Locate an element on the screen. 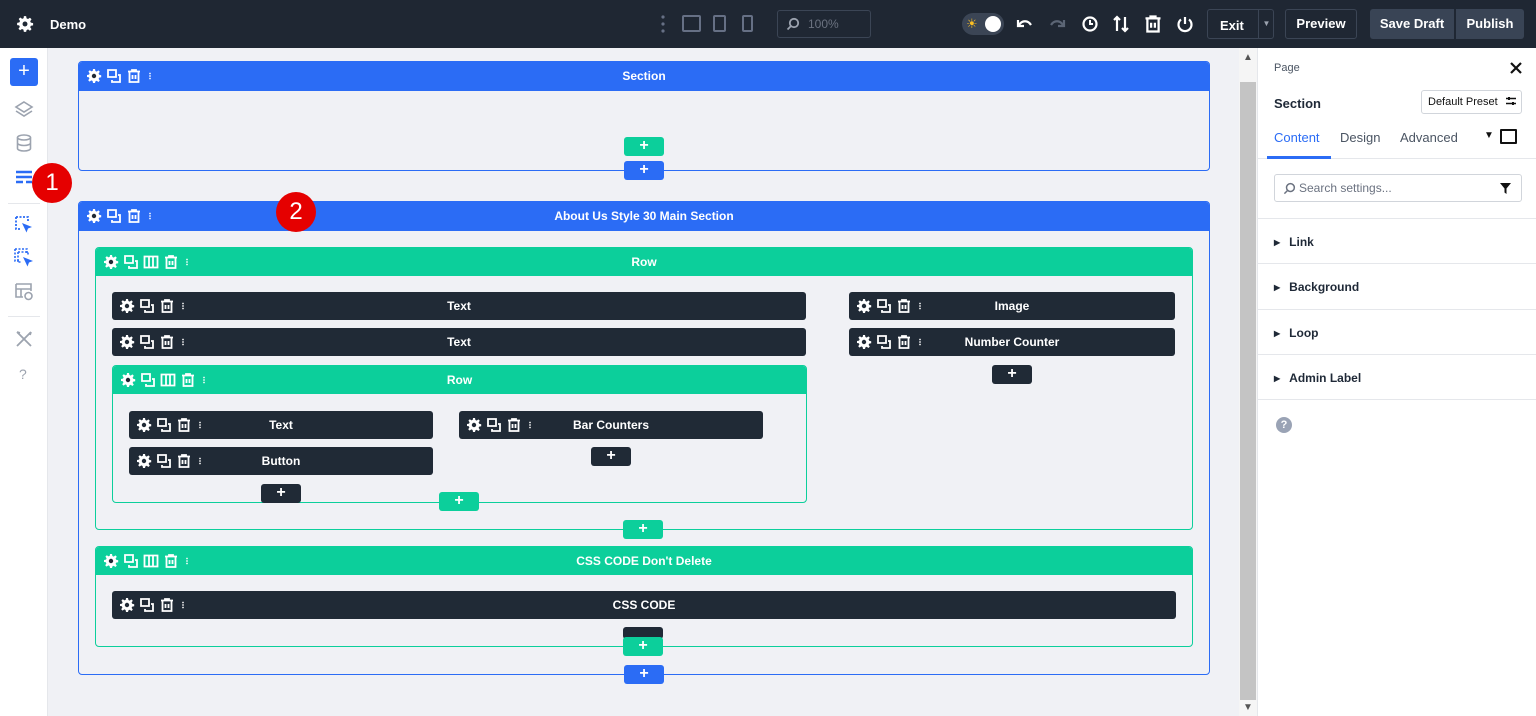 The width and height of the screenshot is (1536, 716). zoom-input: 100% is located at coordinates (824, 24).